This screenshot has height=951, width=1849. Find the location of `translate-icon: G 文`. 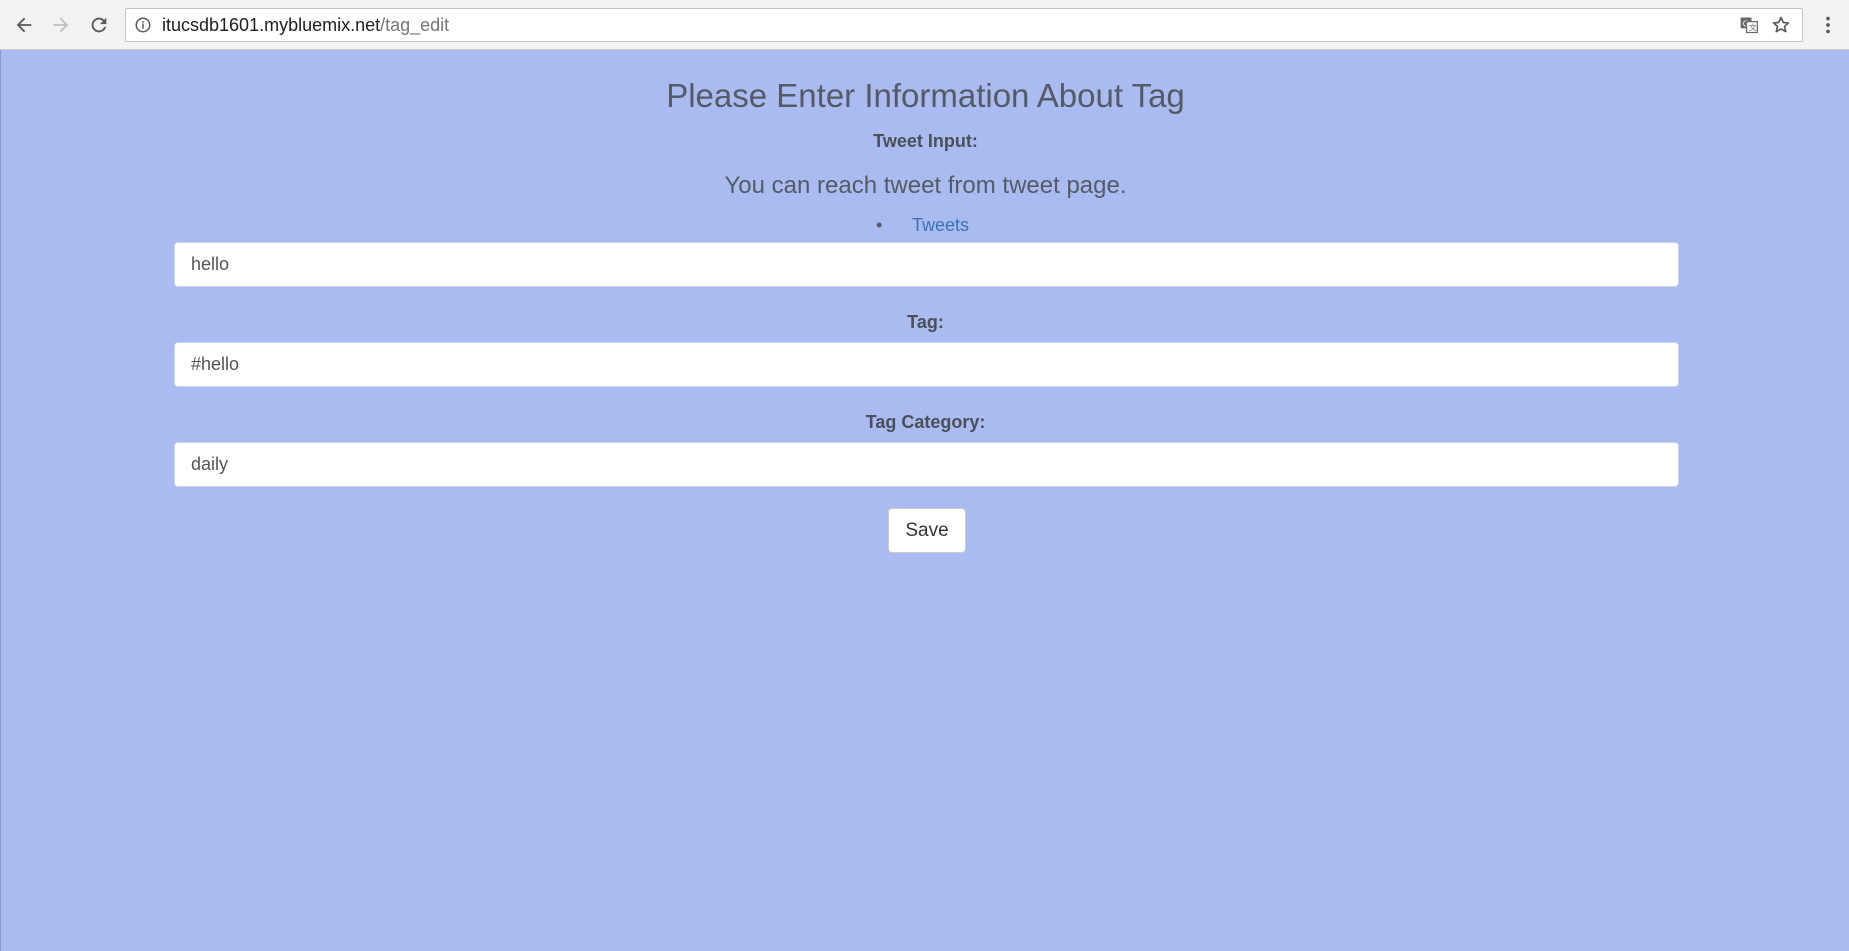

translate-icon: G 文 is located at coordinates (1749, 25).